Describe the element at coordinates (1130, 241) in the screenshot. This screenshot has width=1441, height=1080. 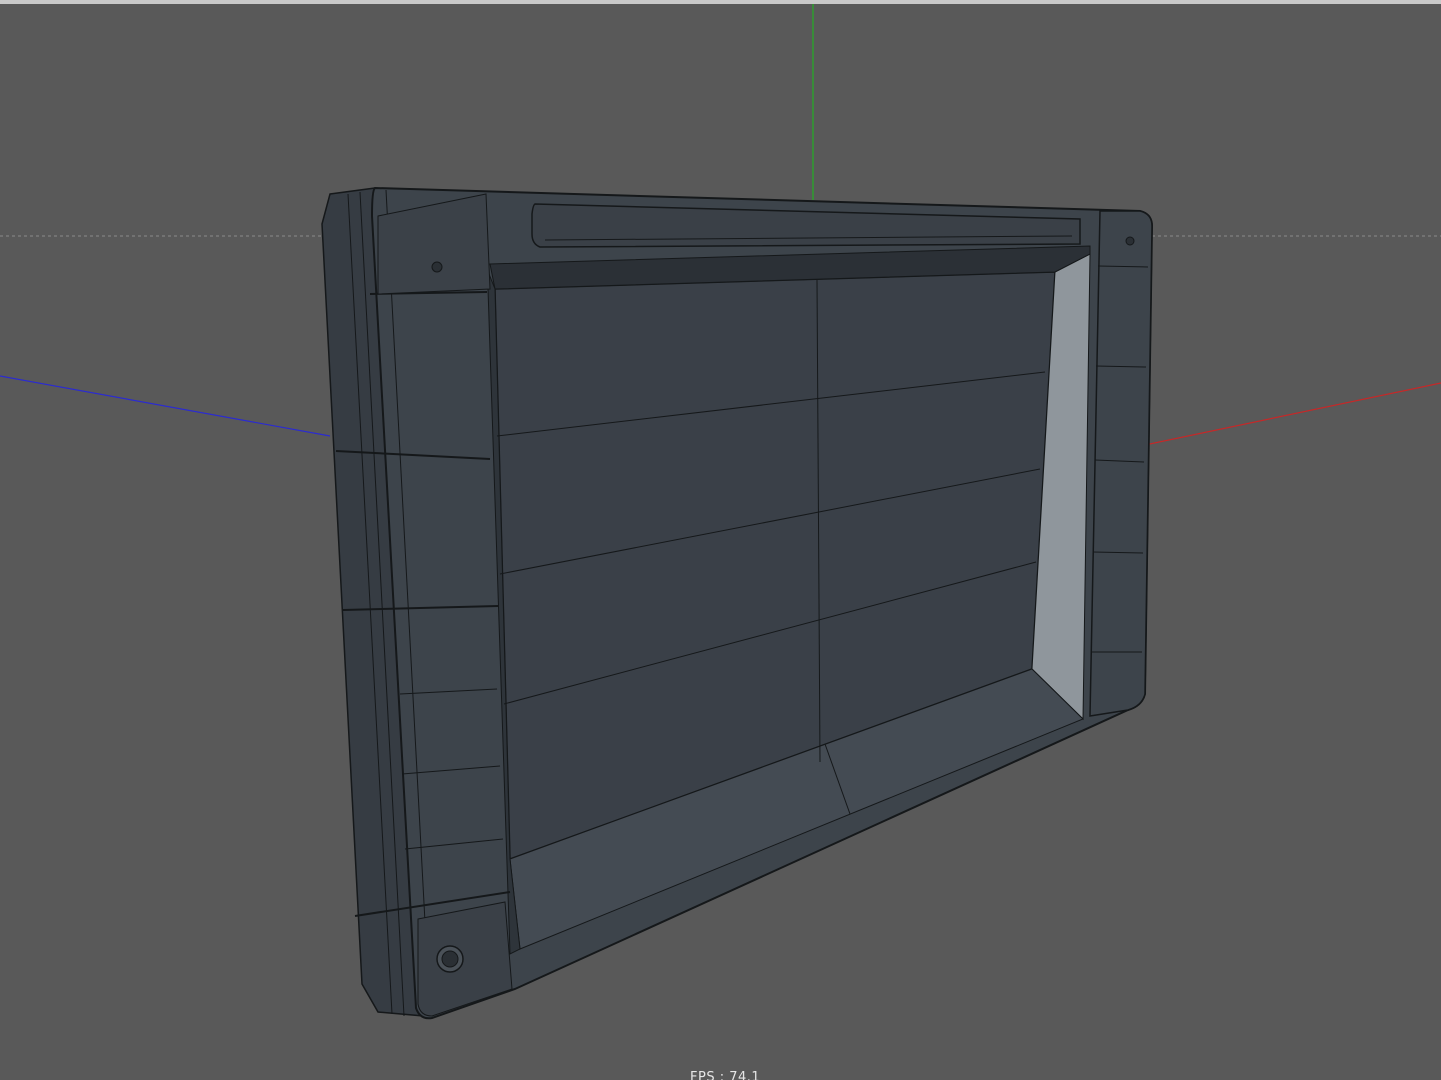
I see `right-corner-notch-icon` at that location.